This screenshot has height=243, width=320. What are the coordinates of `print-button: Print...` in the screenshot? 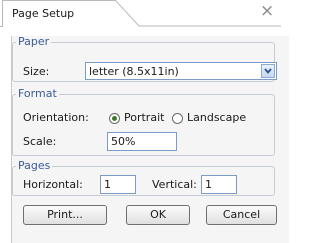 It's located at (65, 215).